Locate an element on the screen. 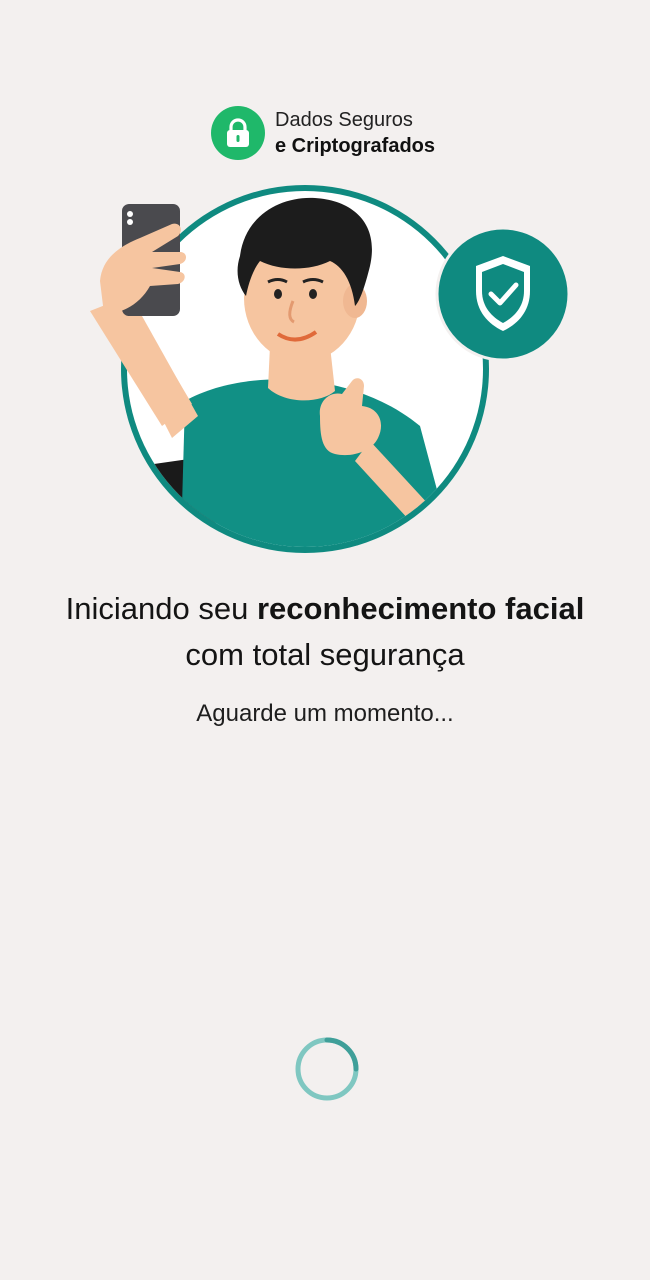 This screenshot has width=650, height=1280. secure-data-badge: Dados Seguros e Criptografados is located at coordinates (323, 133).